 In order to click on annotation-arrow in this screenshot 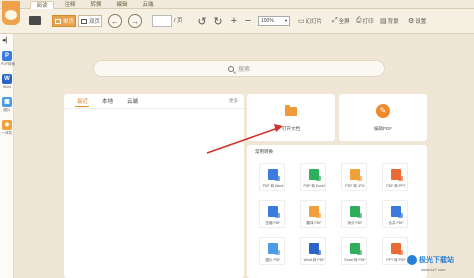, I will do `click(244, 139)`.